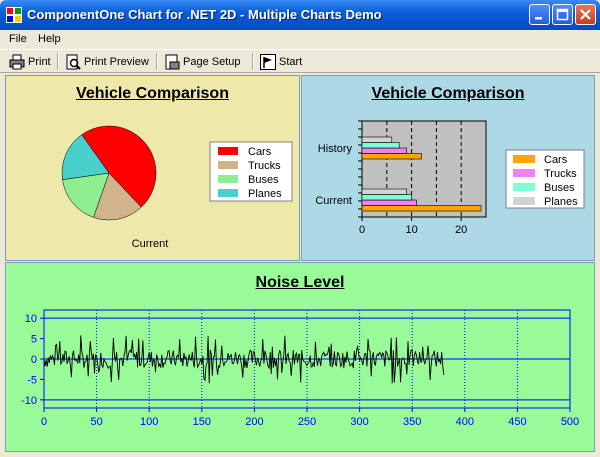 The height and width of the screenshot is (457, 600). Describe the element at coordinates (421, 208) in the screenshot. I see `bar-cars-current` at that location.